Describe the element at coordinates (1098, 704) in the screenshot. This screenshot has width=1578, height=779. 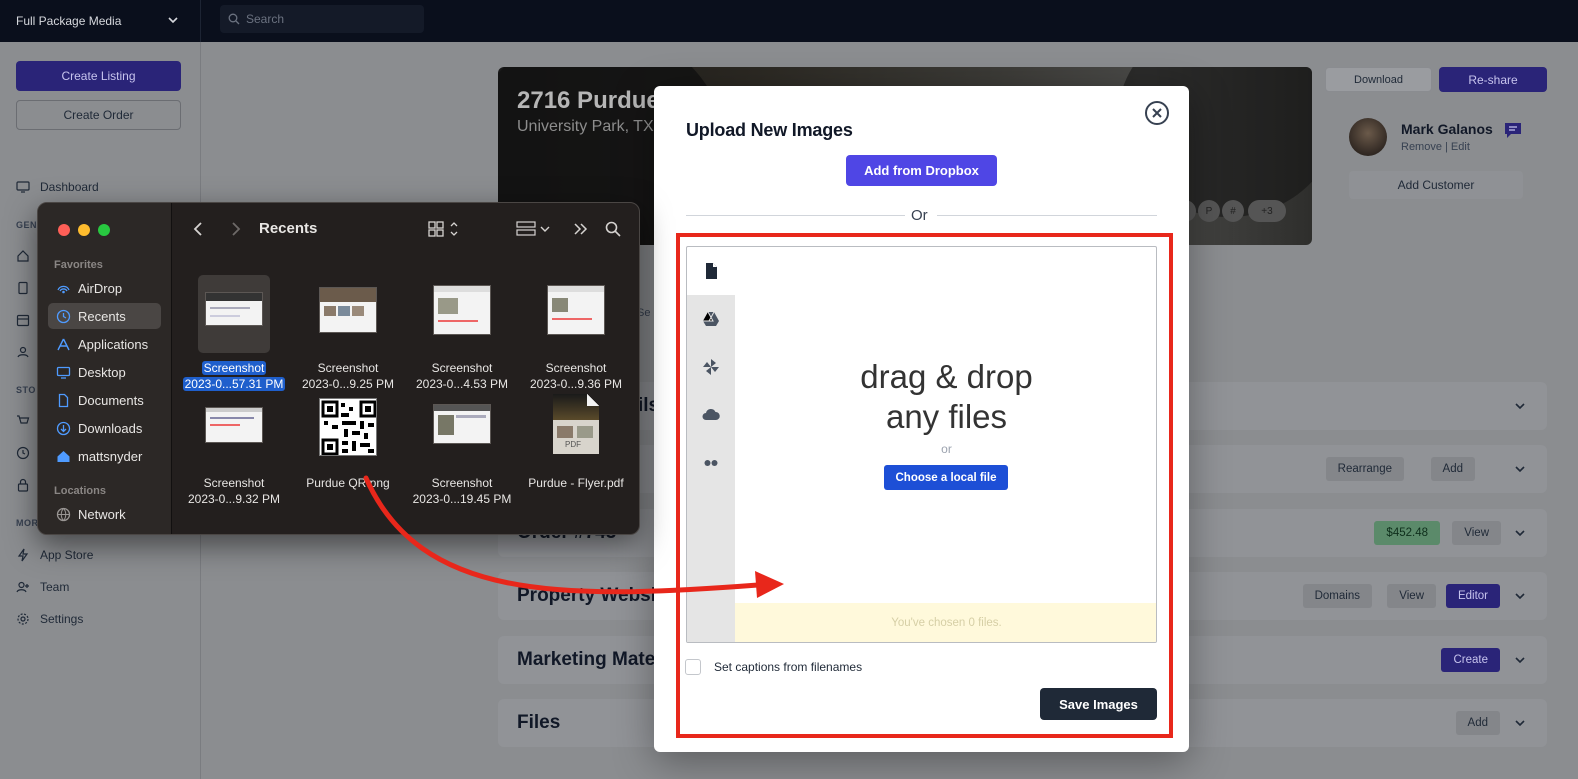
I see `save-images-button: Save Images` at that location.